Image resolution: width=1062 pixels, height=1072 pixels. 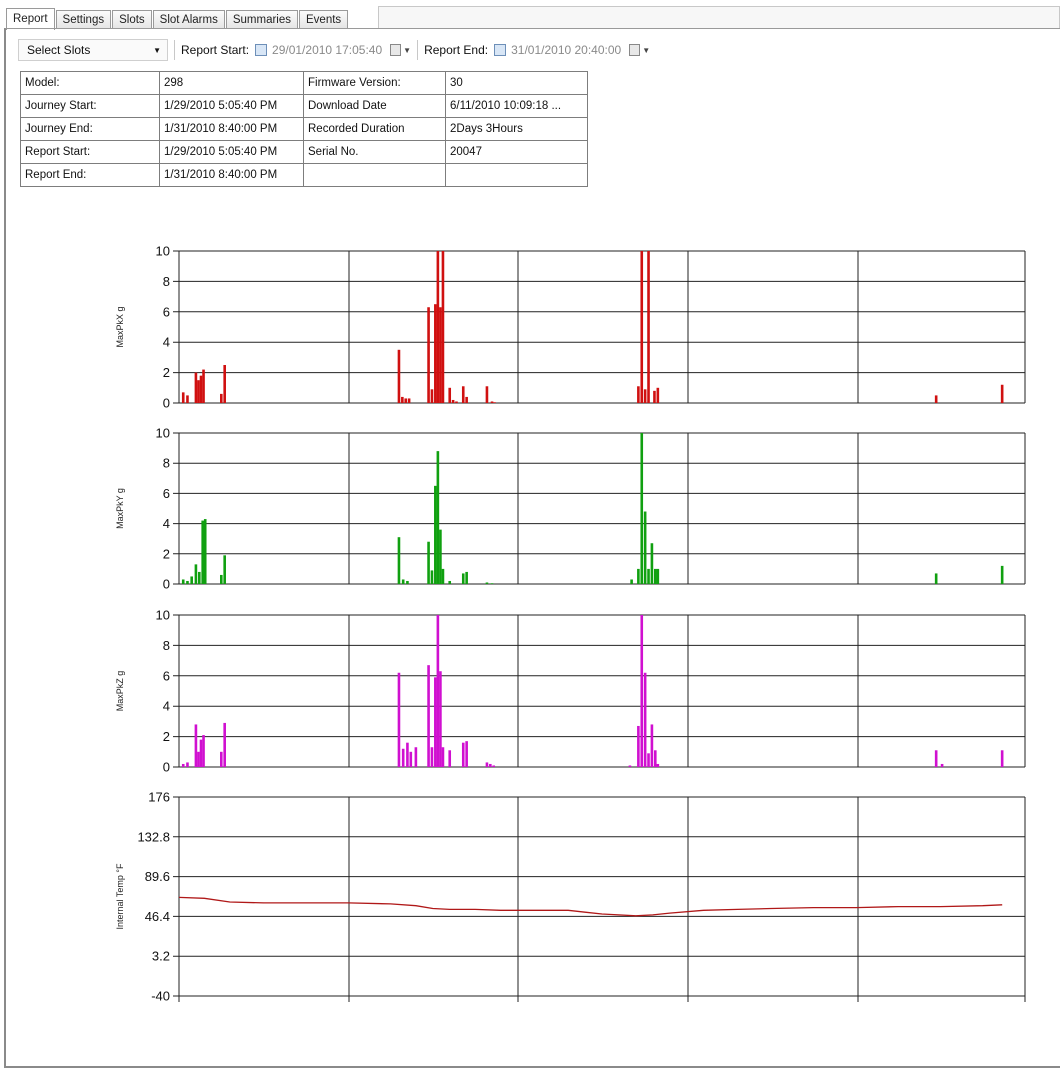 What do you see at coordinates (120, 508) in the screenshot?
I see `y-axis-label: MaxPkY g` at bounding box center [120, 508].